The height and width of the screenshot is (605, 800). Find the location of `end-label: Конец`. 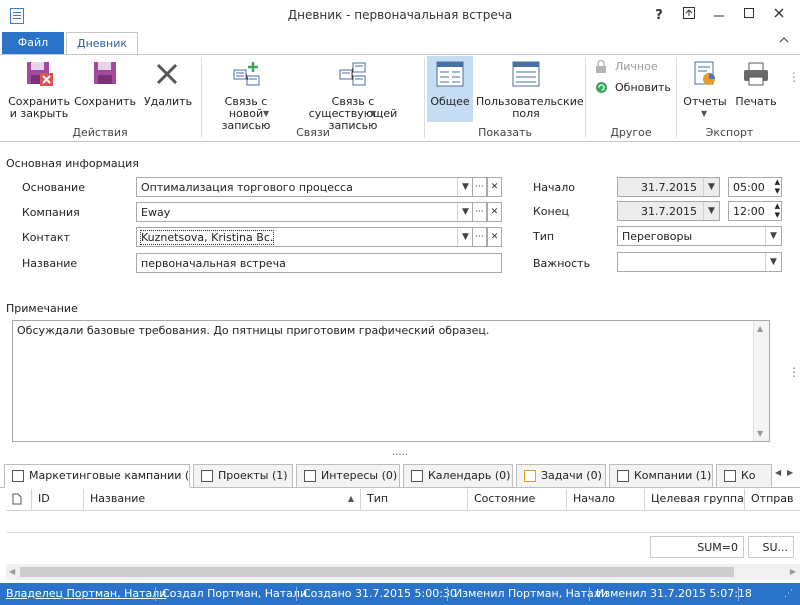

end-label: Конец is located at coordinates (551, 211).